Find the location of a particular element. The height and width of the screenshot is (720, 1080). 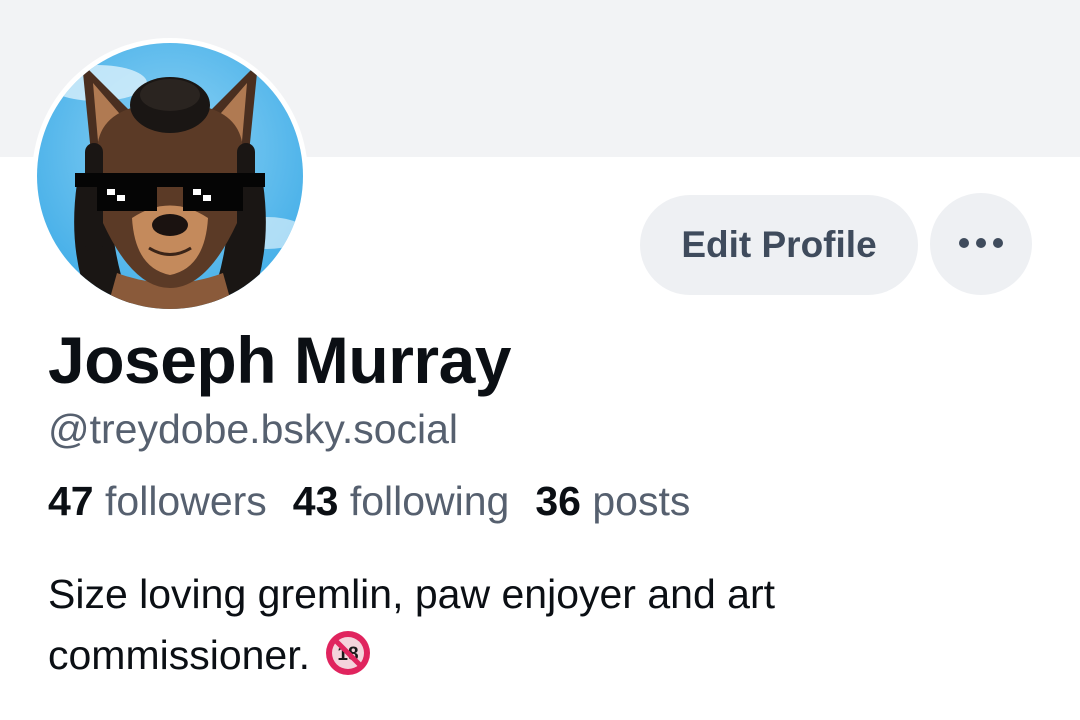

profile-avatar is located at coordinates (170, 176).